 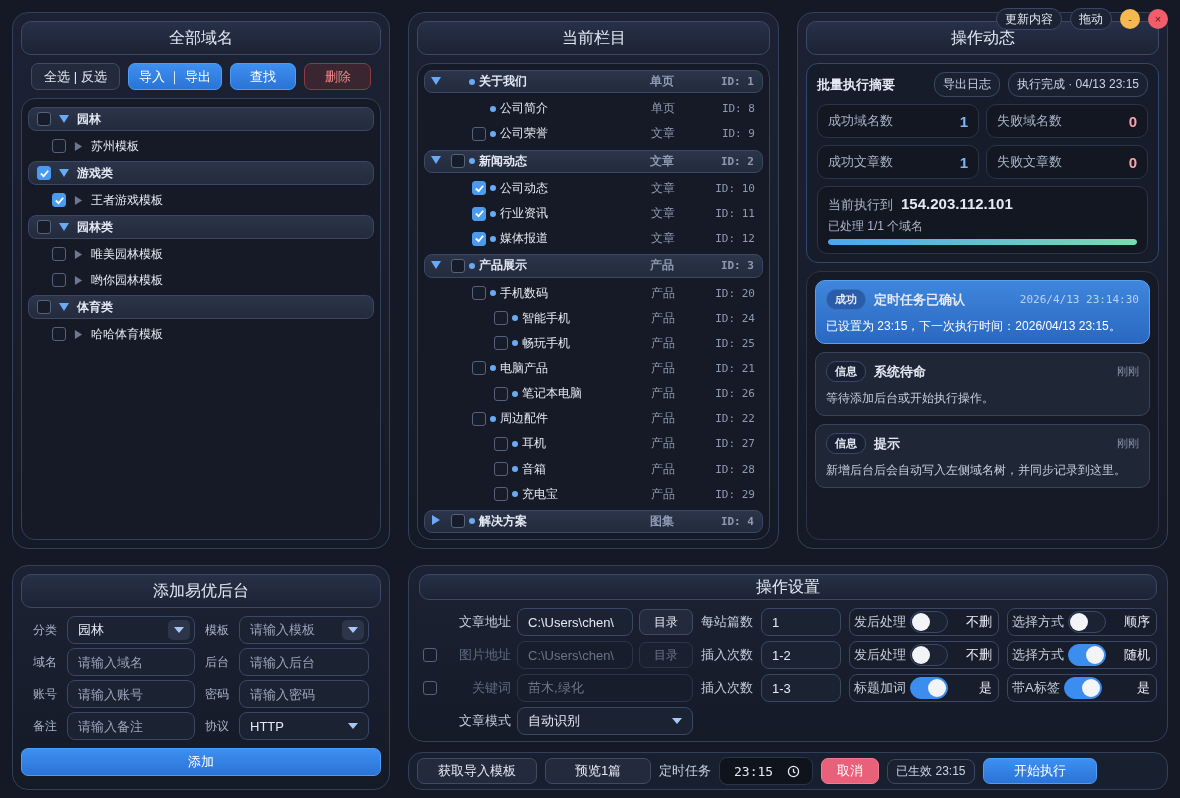 I want to click on category-header: 解决方案 图集 ID: 4, so click(x=593, y=521).